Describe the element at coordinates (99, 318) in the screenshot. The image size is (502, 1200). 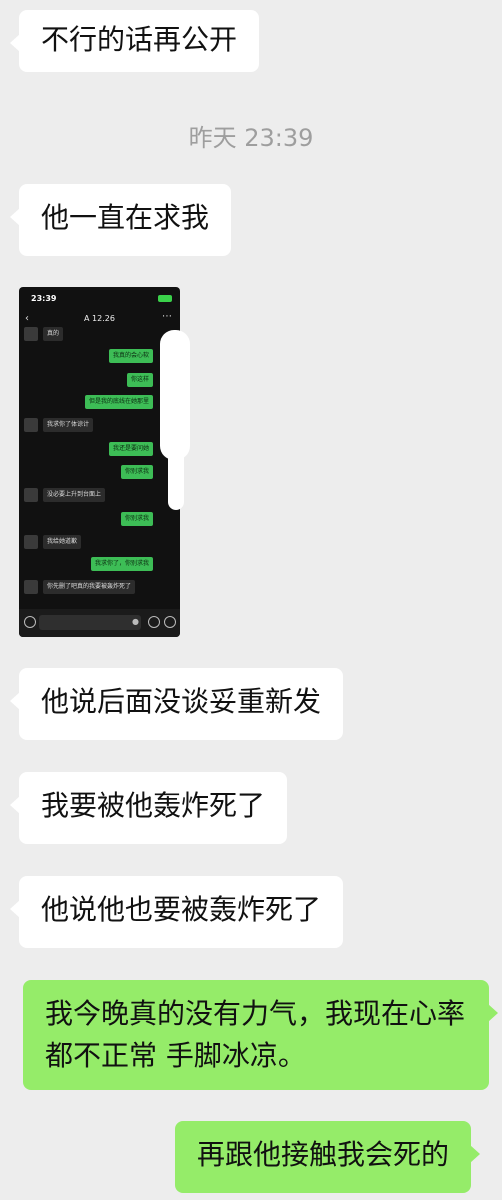
I see `embedded-chat-title: A 12.26` at that location.